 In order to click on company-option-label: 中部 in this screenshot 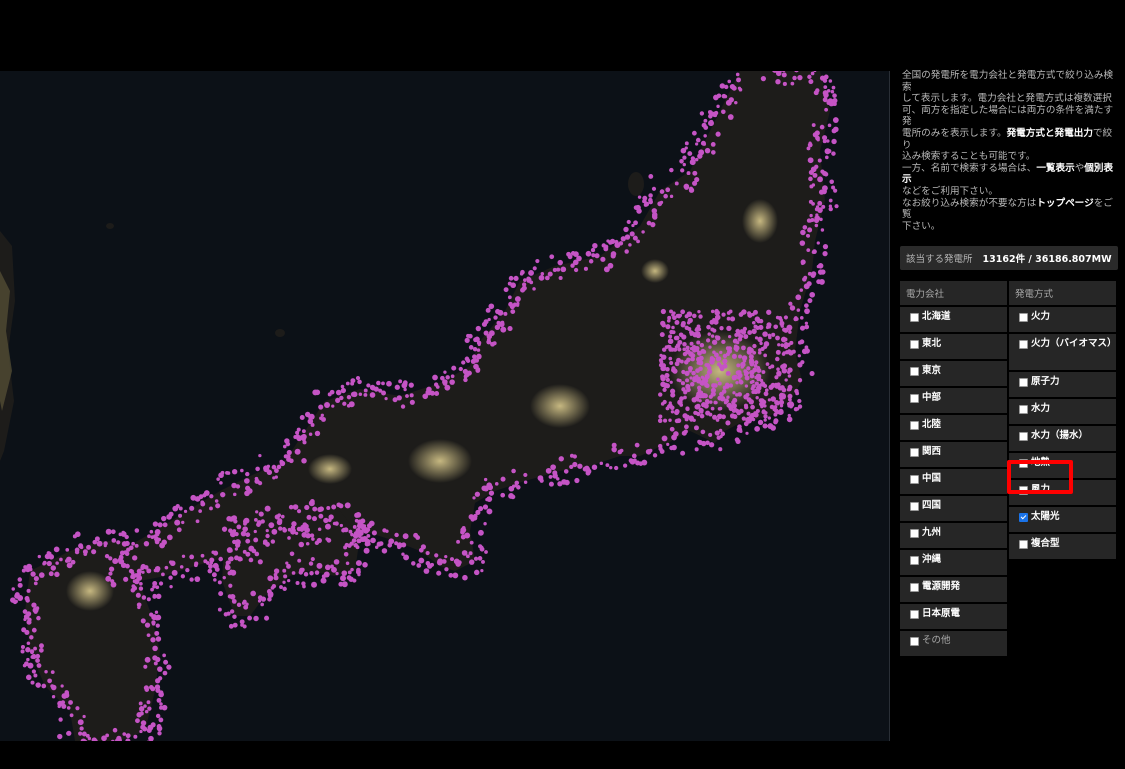, I will do `click(932, 398)`.